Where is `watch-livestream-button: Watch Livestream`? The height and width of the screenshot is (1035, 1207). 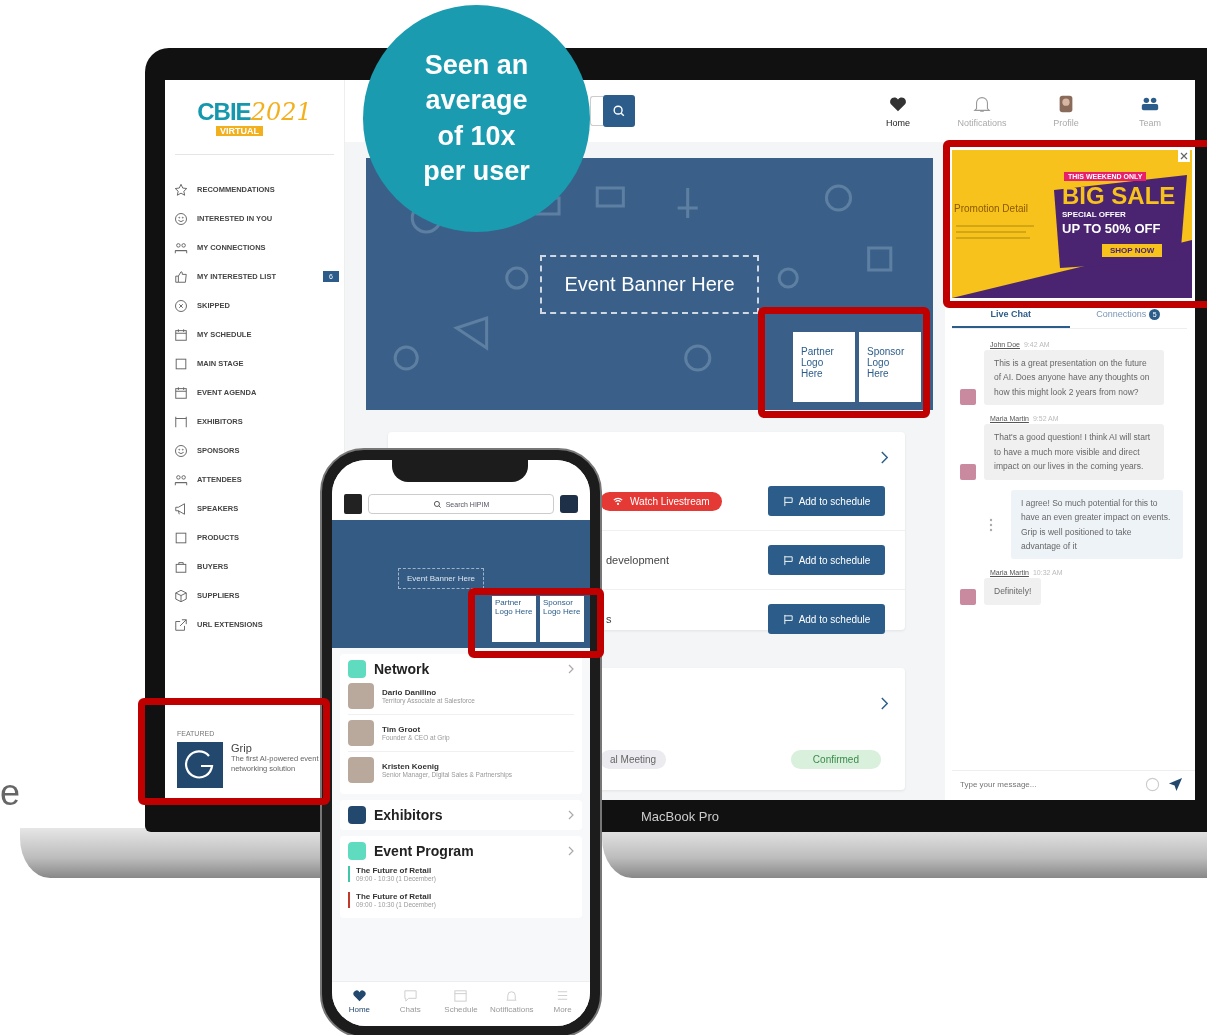
watch-livestream-button: Watch Livestream is located at coordinates (661, 501).